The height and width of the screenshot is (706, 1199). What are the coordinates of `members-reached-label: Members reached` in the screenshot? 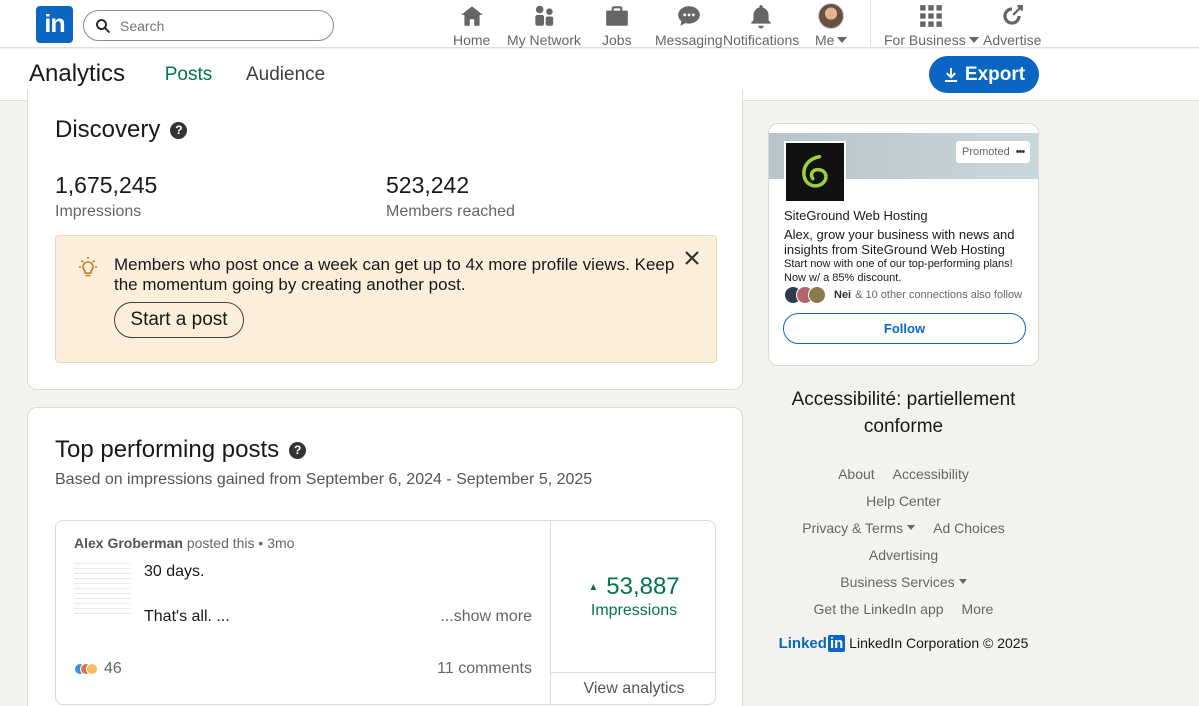 It's located at (450, 211).